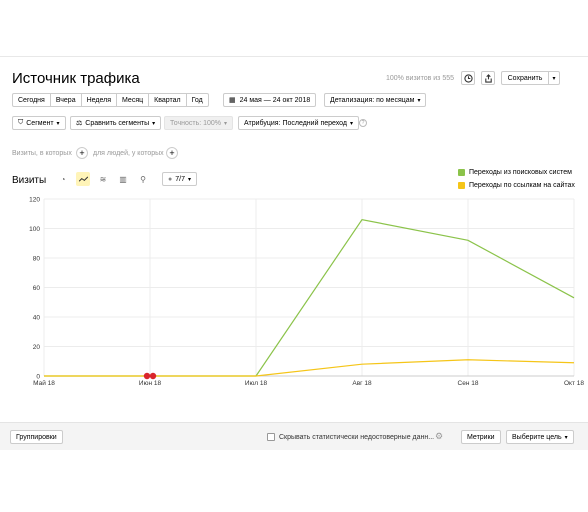 The height and width of the screenshot is (512, 588). What do you see at coordinates (37, 288) in the screenshot?
I see `y-tick-label: 60` at bounding box center [37, 288].